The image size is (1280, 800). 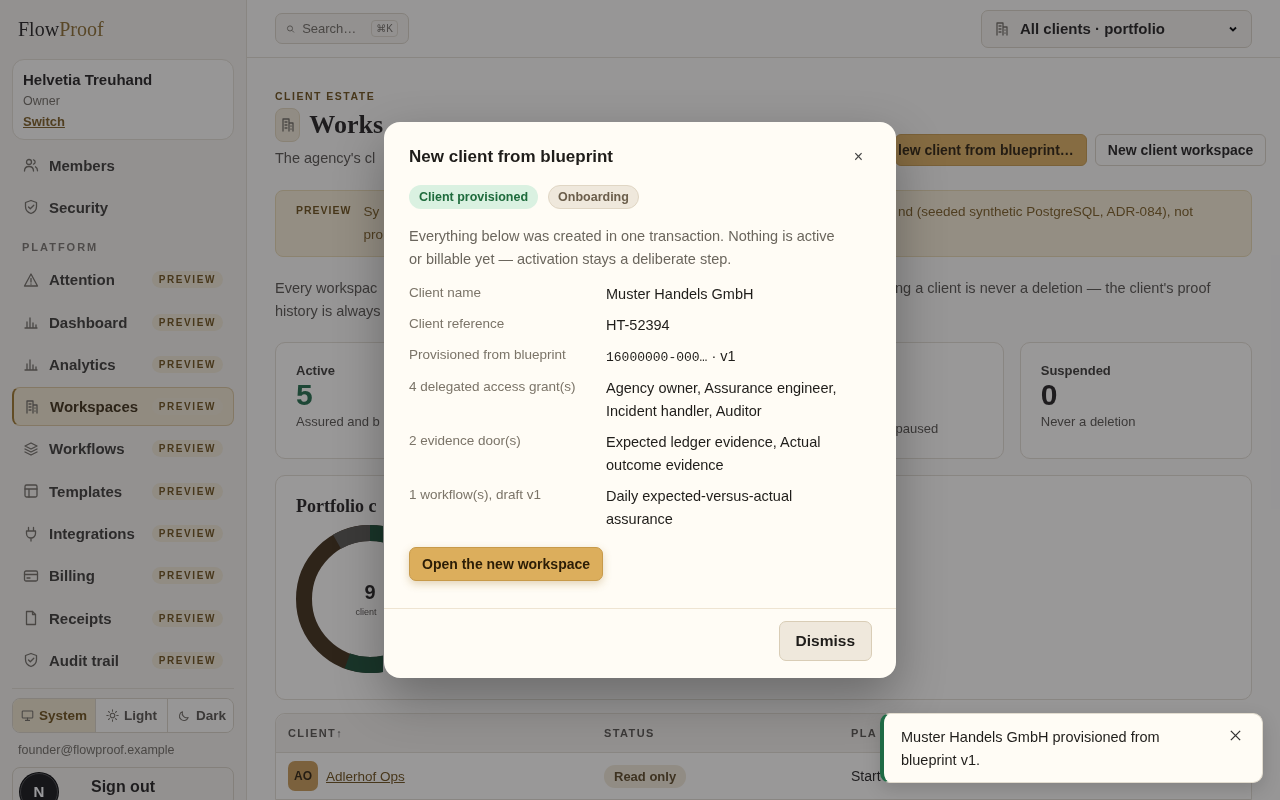 I want to click on shortcut-hint: ⌘K, so click(x=384, y=28).